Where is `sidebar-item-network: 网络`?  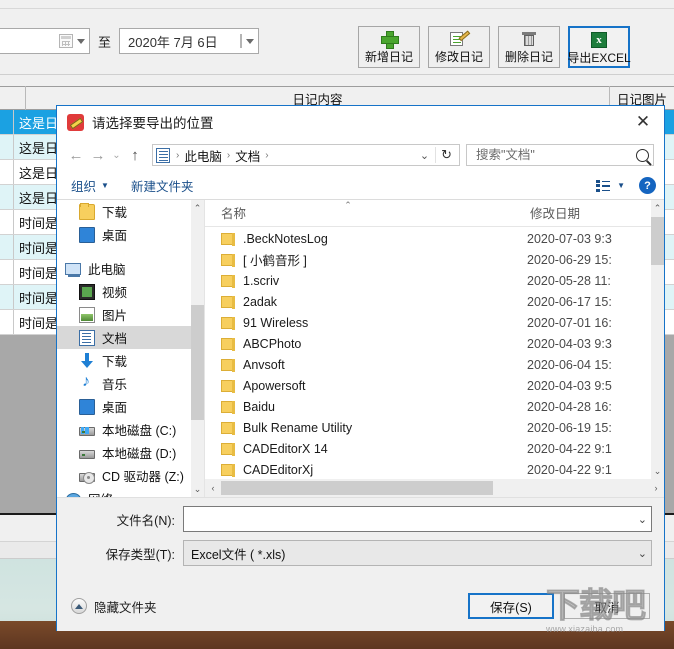 sidebar-item-network: 网络 is located at coordinates (130, 492).